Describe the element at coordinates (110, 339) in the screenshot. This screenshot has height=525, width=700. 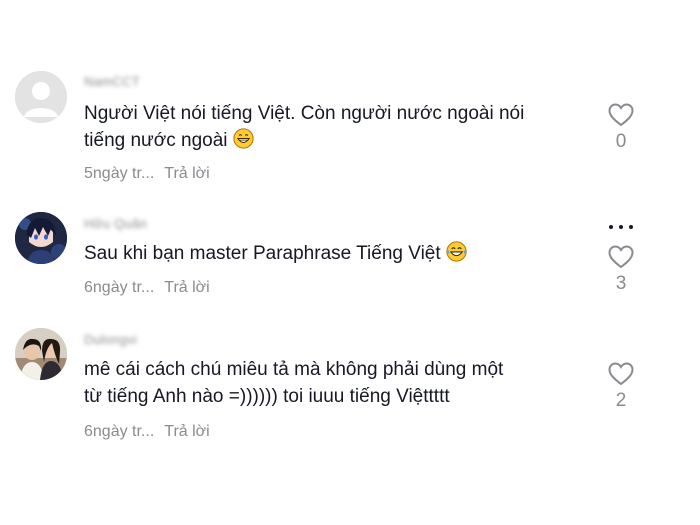
I see `username: Dulongvi` at that location.